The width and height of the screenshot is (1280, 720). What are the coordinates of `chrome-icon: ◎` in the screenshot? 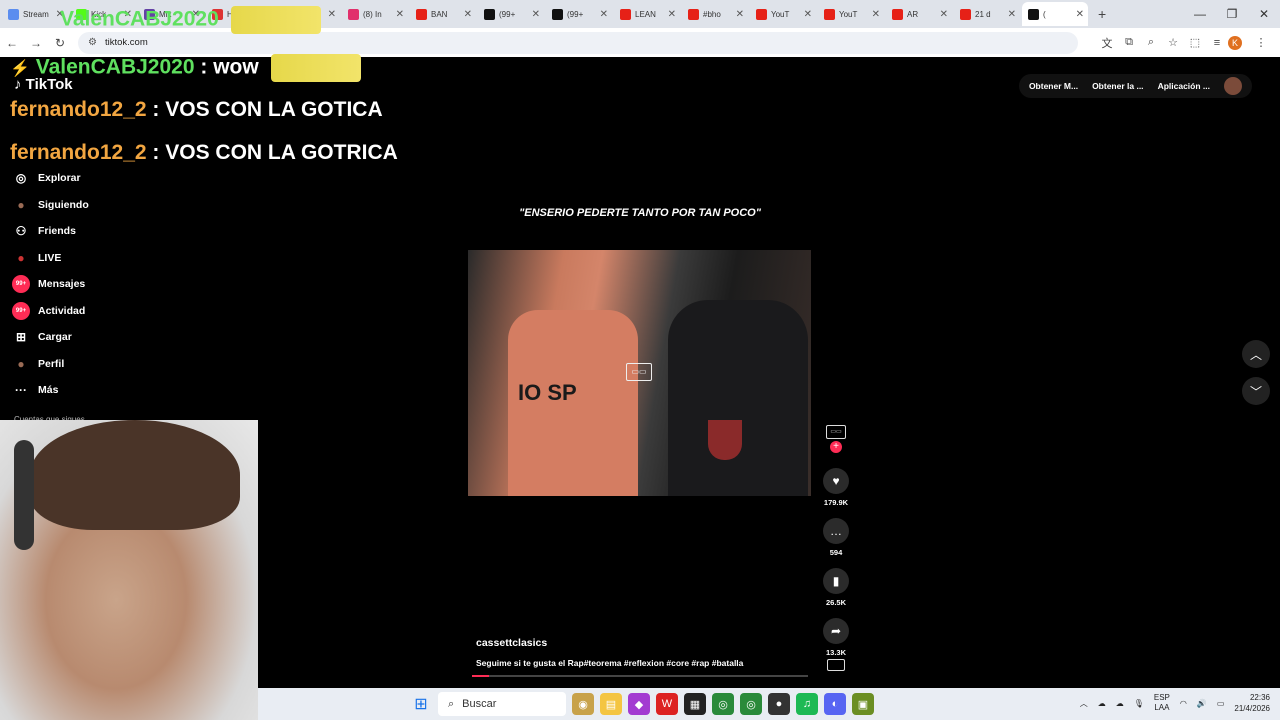 It's located at (723, 704).